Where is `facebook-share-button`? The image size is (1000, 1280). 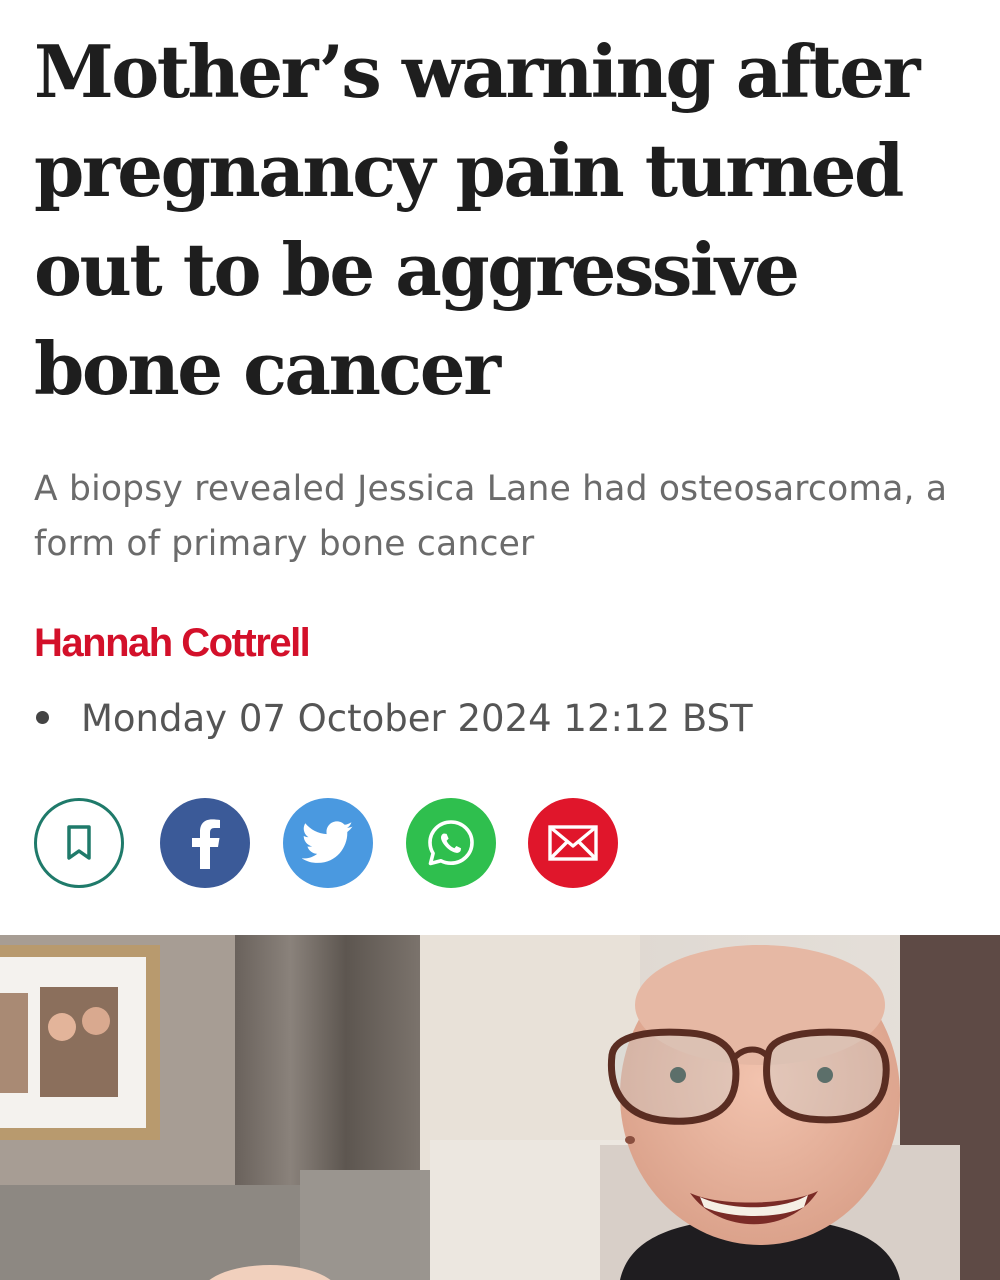 facebook-share-button is located at coordinates (205, 843).